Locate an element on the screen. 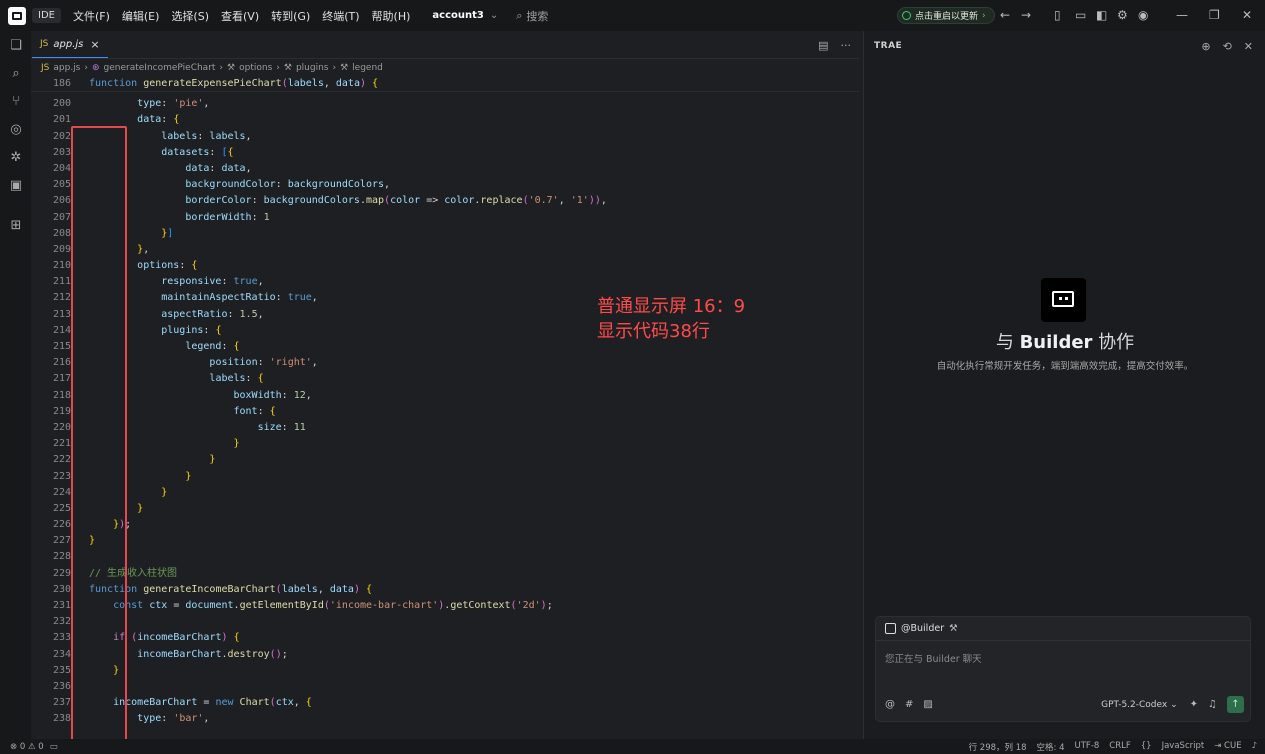  code-line: 216 position: 'right', is located at coordinates (445, 363).